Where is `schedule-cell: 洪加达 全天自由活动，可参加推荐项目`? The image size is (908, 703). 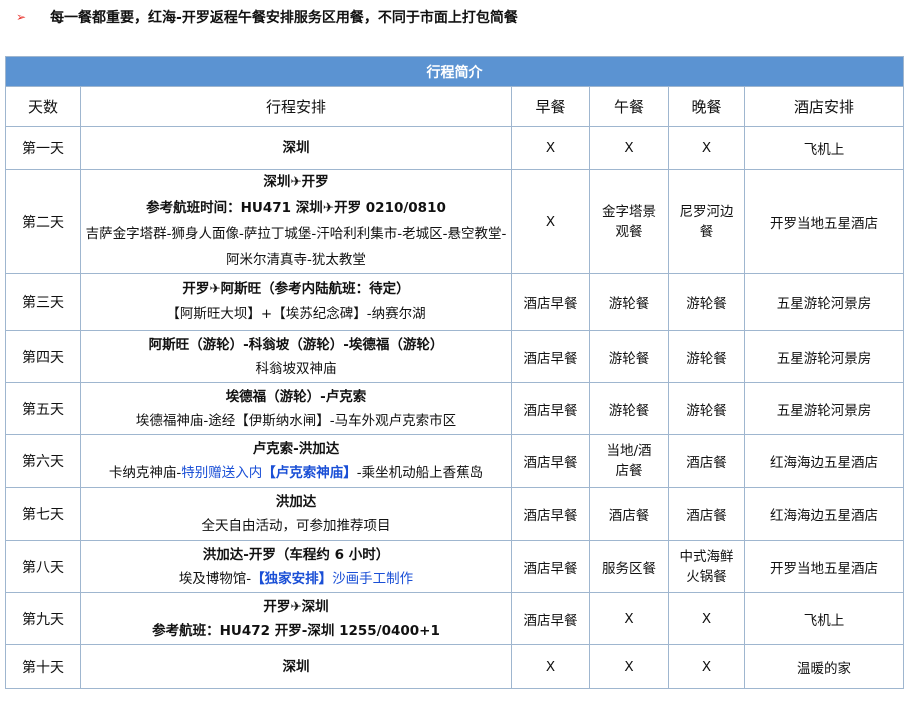 schedule-cell: 洪加达 全天自由活动，可参加推荐项目 is located at coordinates (296, 514).